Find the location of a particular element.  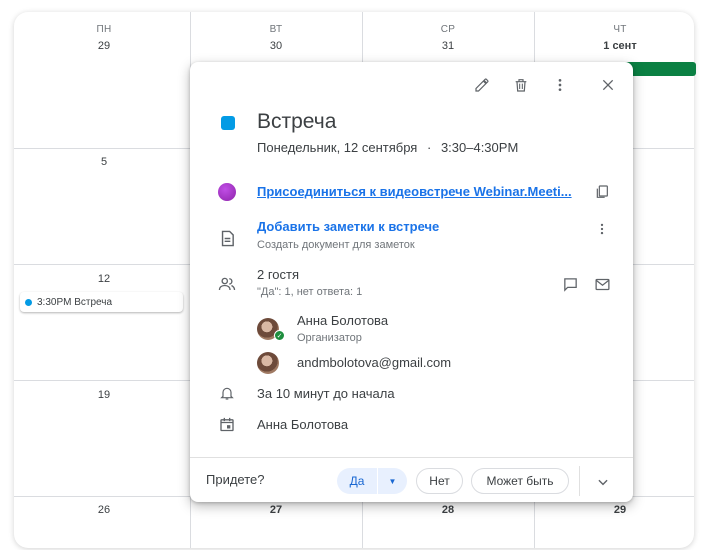

calendar-icon is located at coordinates (227, 424).